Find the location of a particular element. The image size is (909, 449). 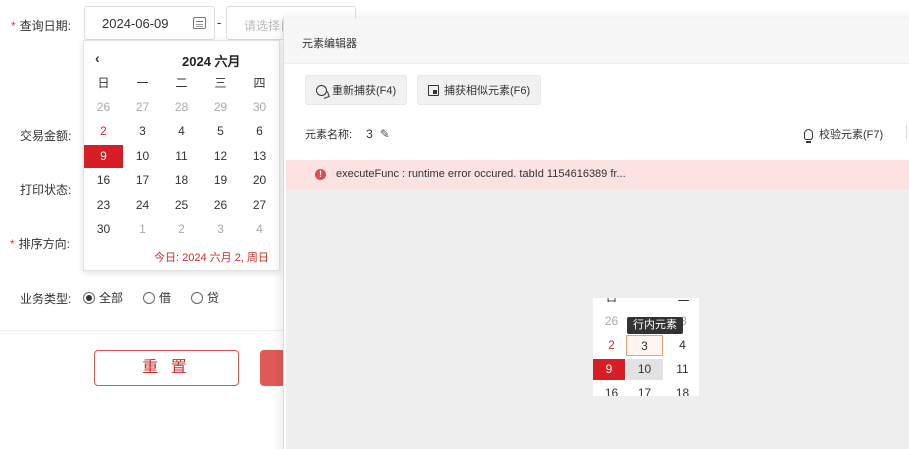

preview-day-selected: 9 is located at coordinates (609, 369).